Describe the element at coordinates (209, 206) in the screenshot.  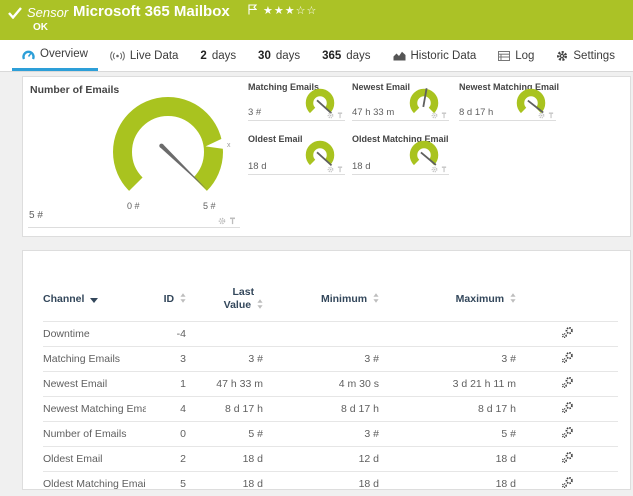
I see `gauge-scale-max: 5 #` at that location.